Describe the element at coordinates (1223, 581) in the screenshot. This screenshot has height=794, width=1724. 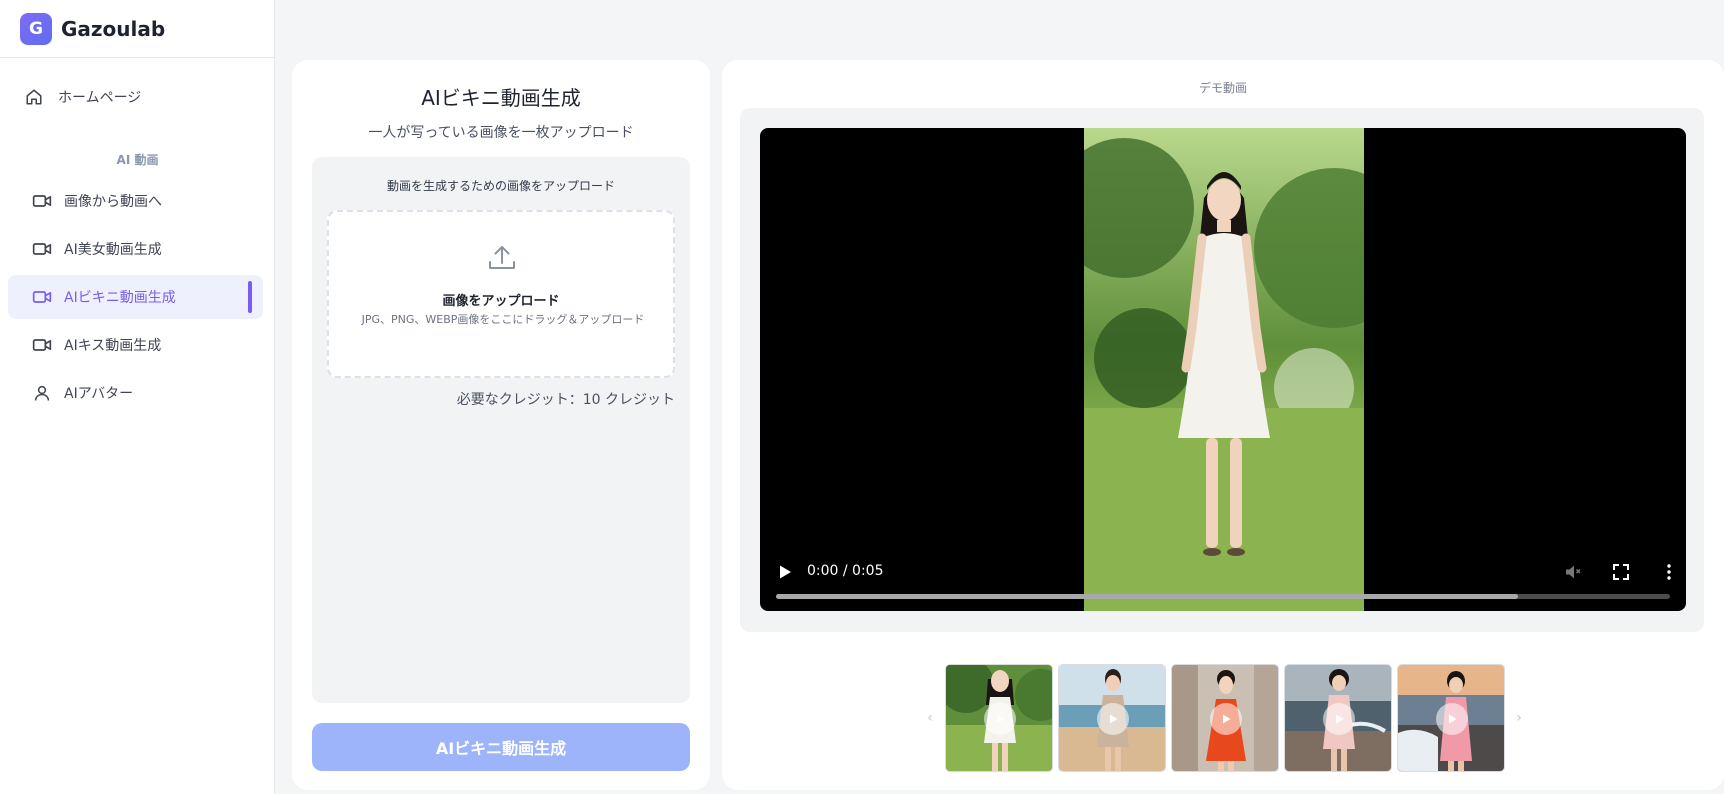
I see `video-controls: 0:00 / 0:05` at that location.